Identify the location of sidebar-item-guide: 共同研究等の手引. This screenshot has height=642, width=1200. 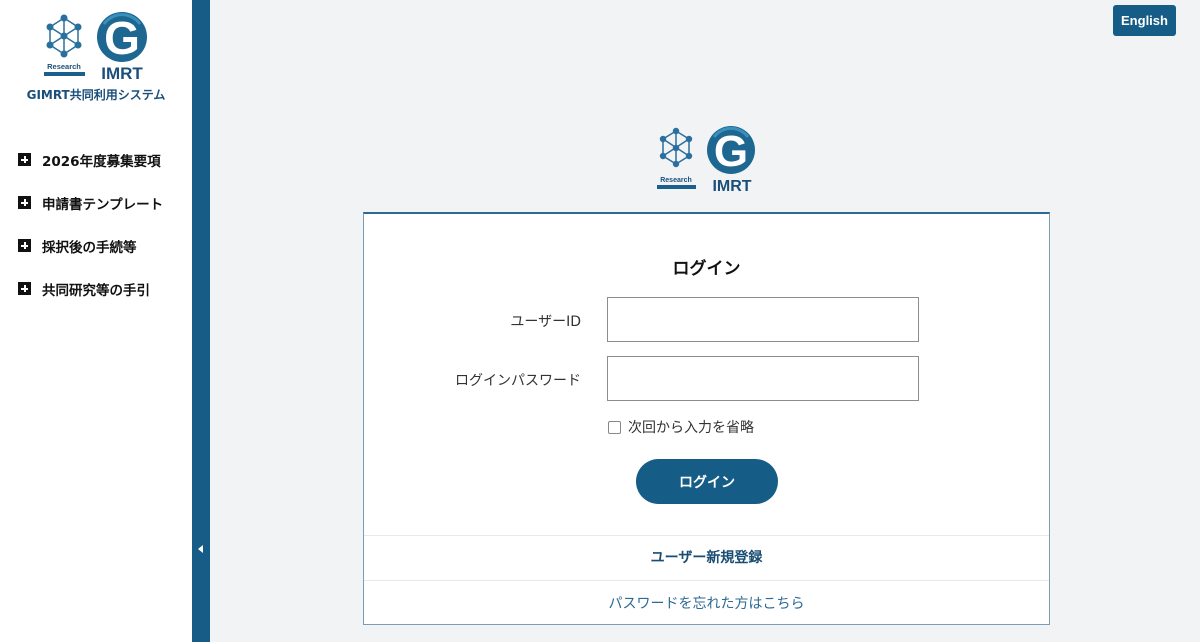
(90, 288).